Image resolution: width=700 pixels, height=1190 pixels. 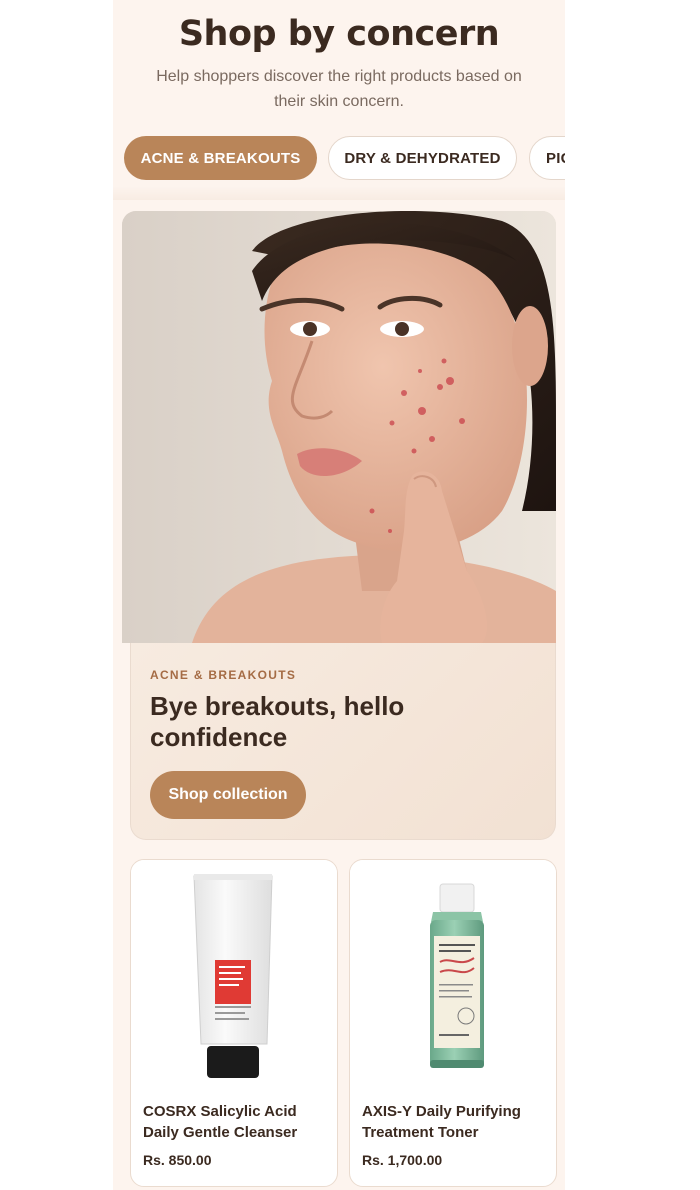 I want to click on product-price: Rs. 1,700.00, so click(x=402, y=1160).